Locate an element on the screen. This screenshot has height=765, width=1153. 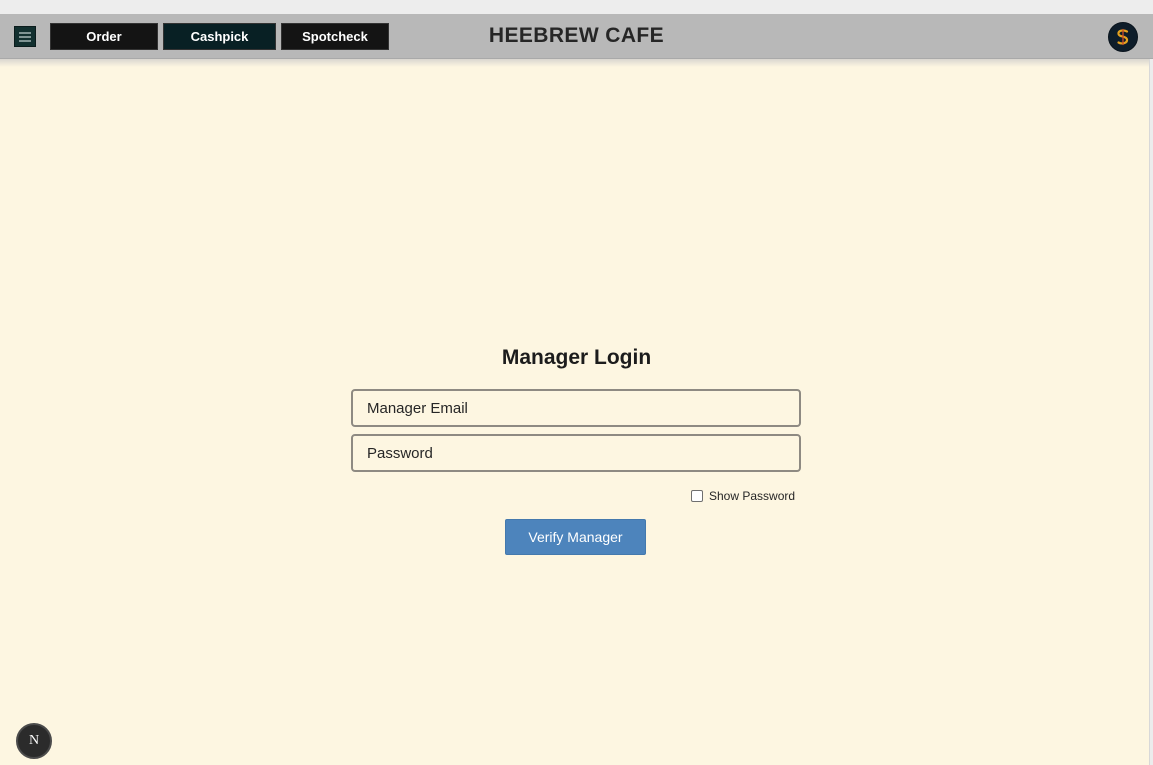
manager-email-input is located at coordinates (576, 408).